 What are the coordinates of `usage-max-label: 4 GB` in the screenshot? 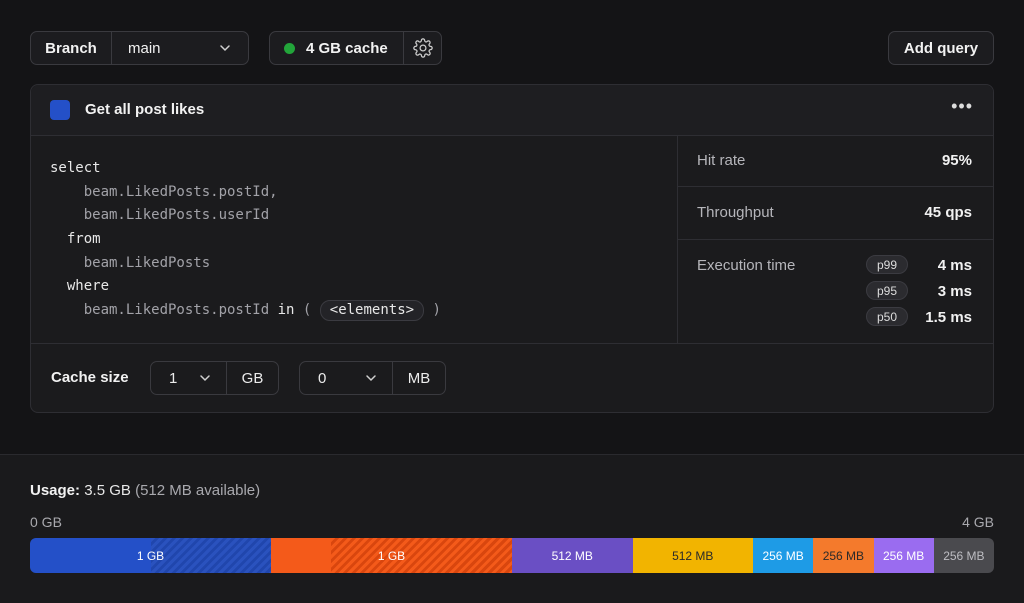 It's located at (978, 522).